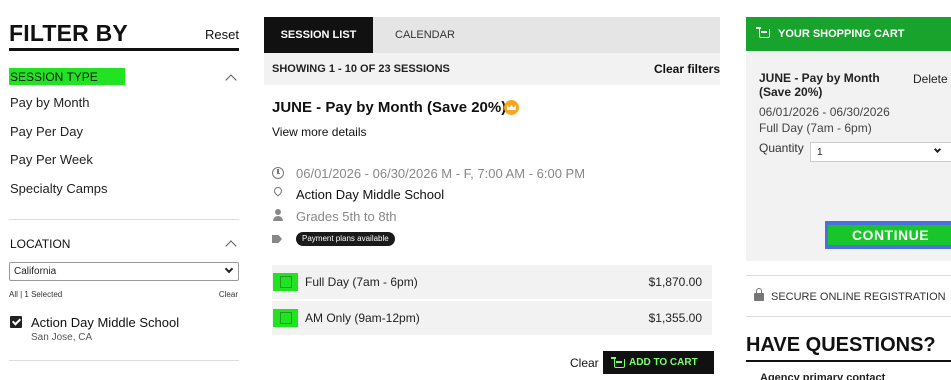 This screenshot has width=951, height=380. What do you see at coordinates (858, 297) in the screenshot?
I see `secure-registration-text: SECURE ONLINE REGISTRATION` at bounding box center [858, 297].